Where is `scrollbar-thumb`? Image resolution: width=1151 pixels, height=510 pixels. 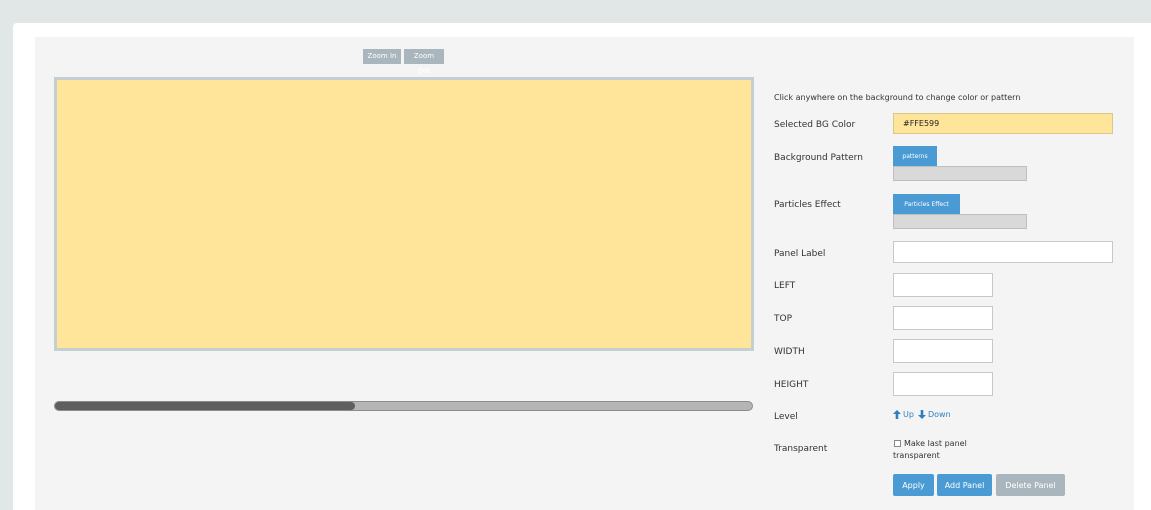 scrollbar-thumb is located at coordinates (205, 406).